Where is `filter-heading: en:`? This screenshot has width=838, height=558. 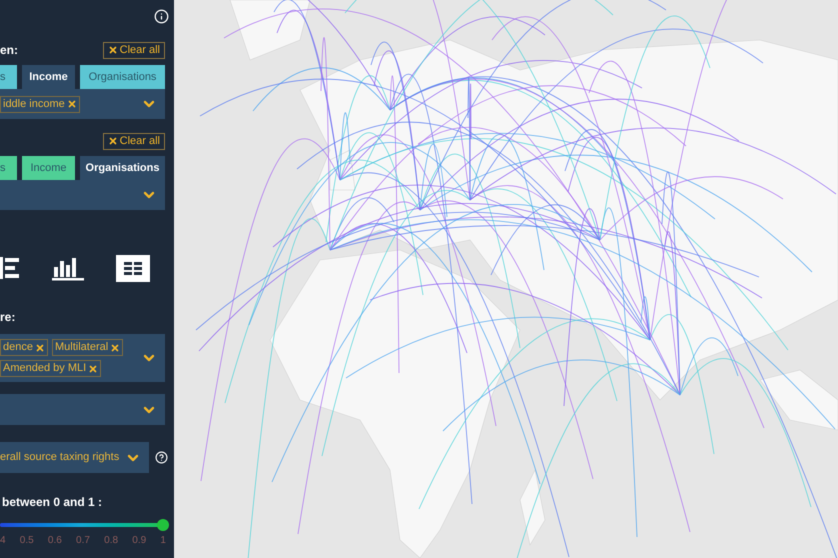 filter-heading: en: is located at coordinates (9, 50).